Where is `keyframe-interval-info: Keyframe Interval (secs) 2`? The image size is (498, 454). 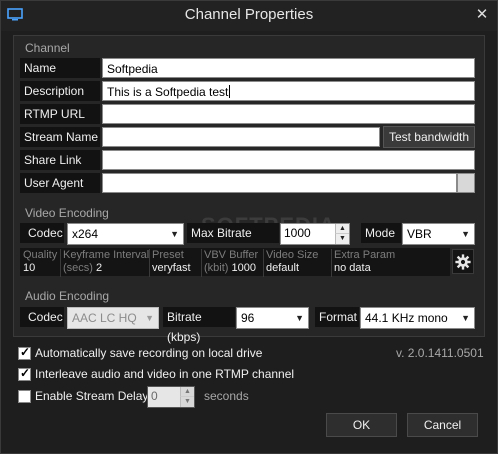
keyframe-interval-info: Keyframe Interval (secs) 2 is located at coordinates (105, 263).